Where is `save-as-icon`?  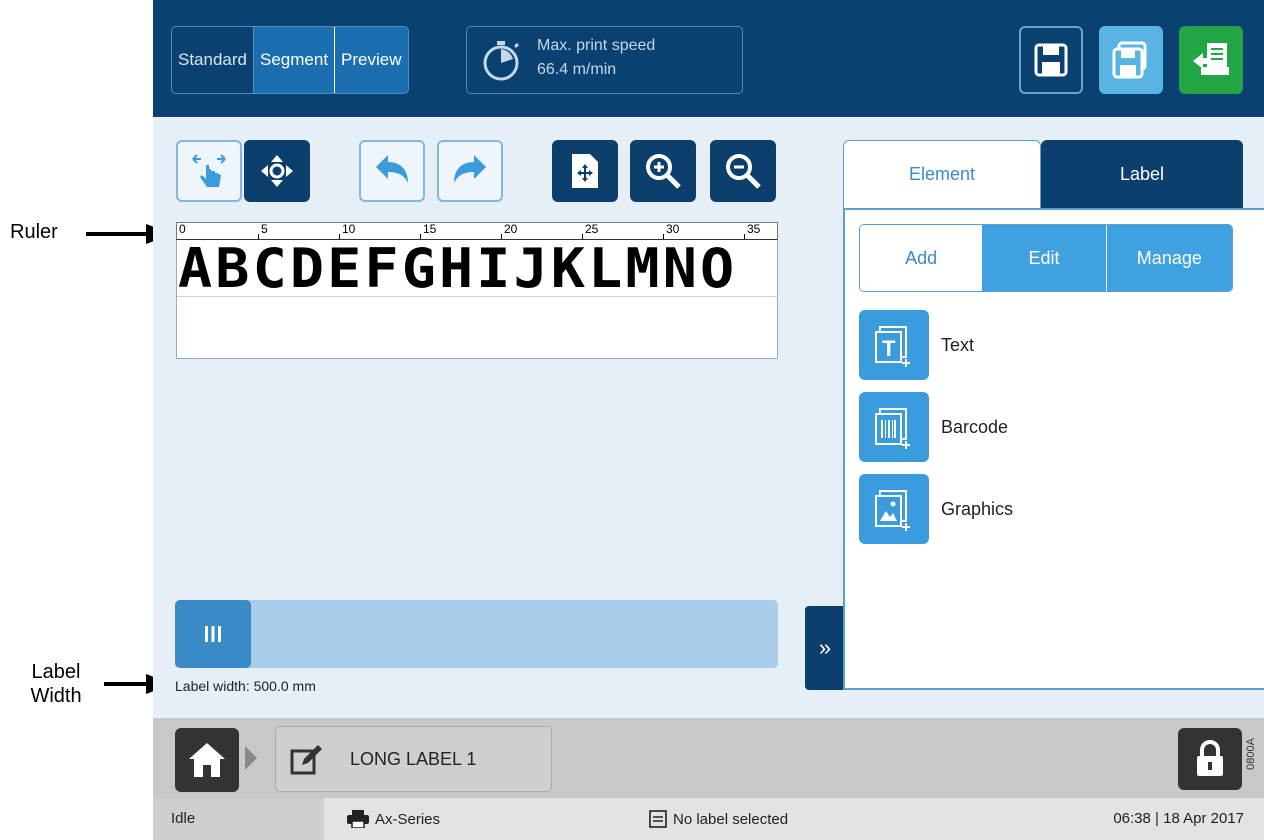
save-as-icon is located at coordinates (1129, 60).